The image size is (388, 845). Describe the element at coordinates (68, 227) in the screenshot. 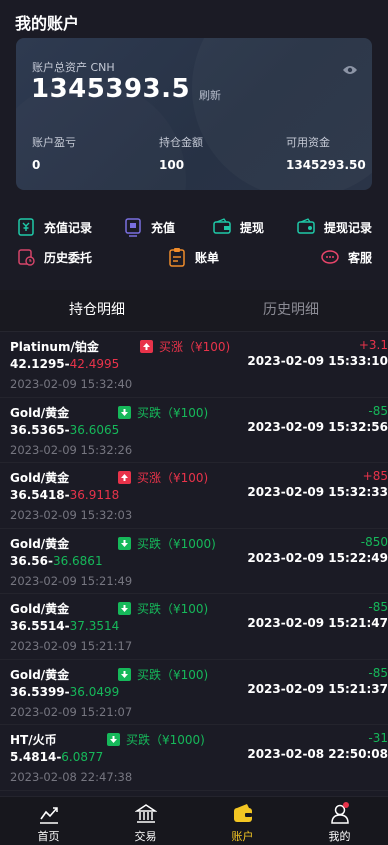

I see `action-label: 充值记录` at that location.